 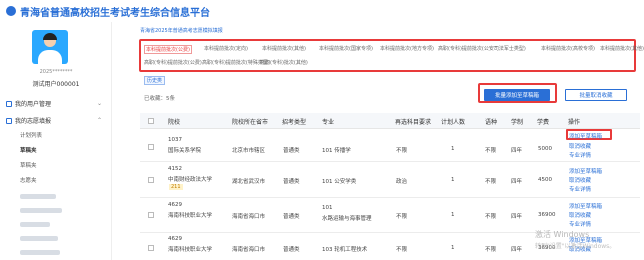 I want to click on avatar, so click(x=50, y=47).